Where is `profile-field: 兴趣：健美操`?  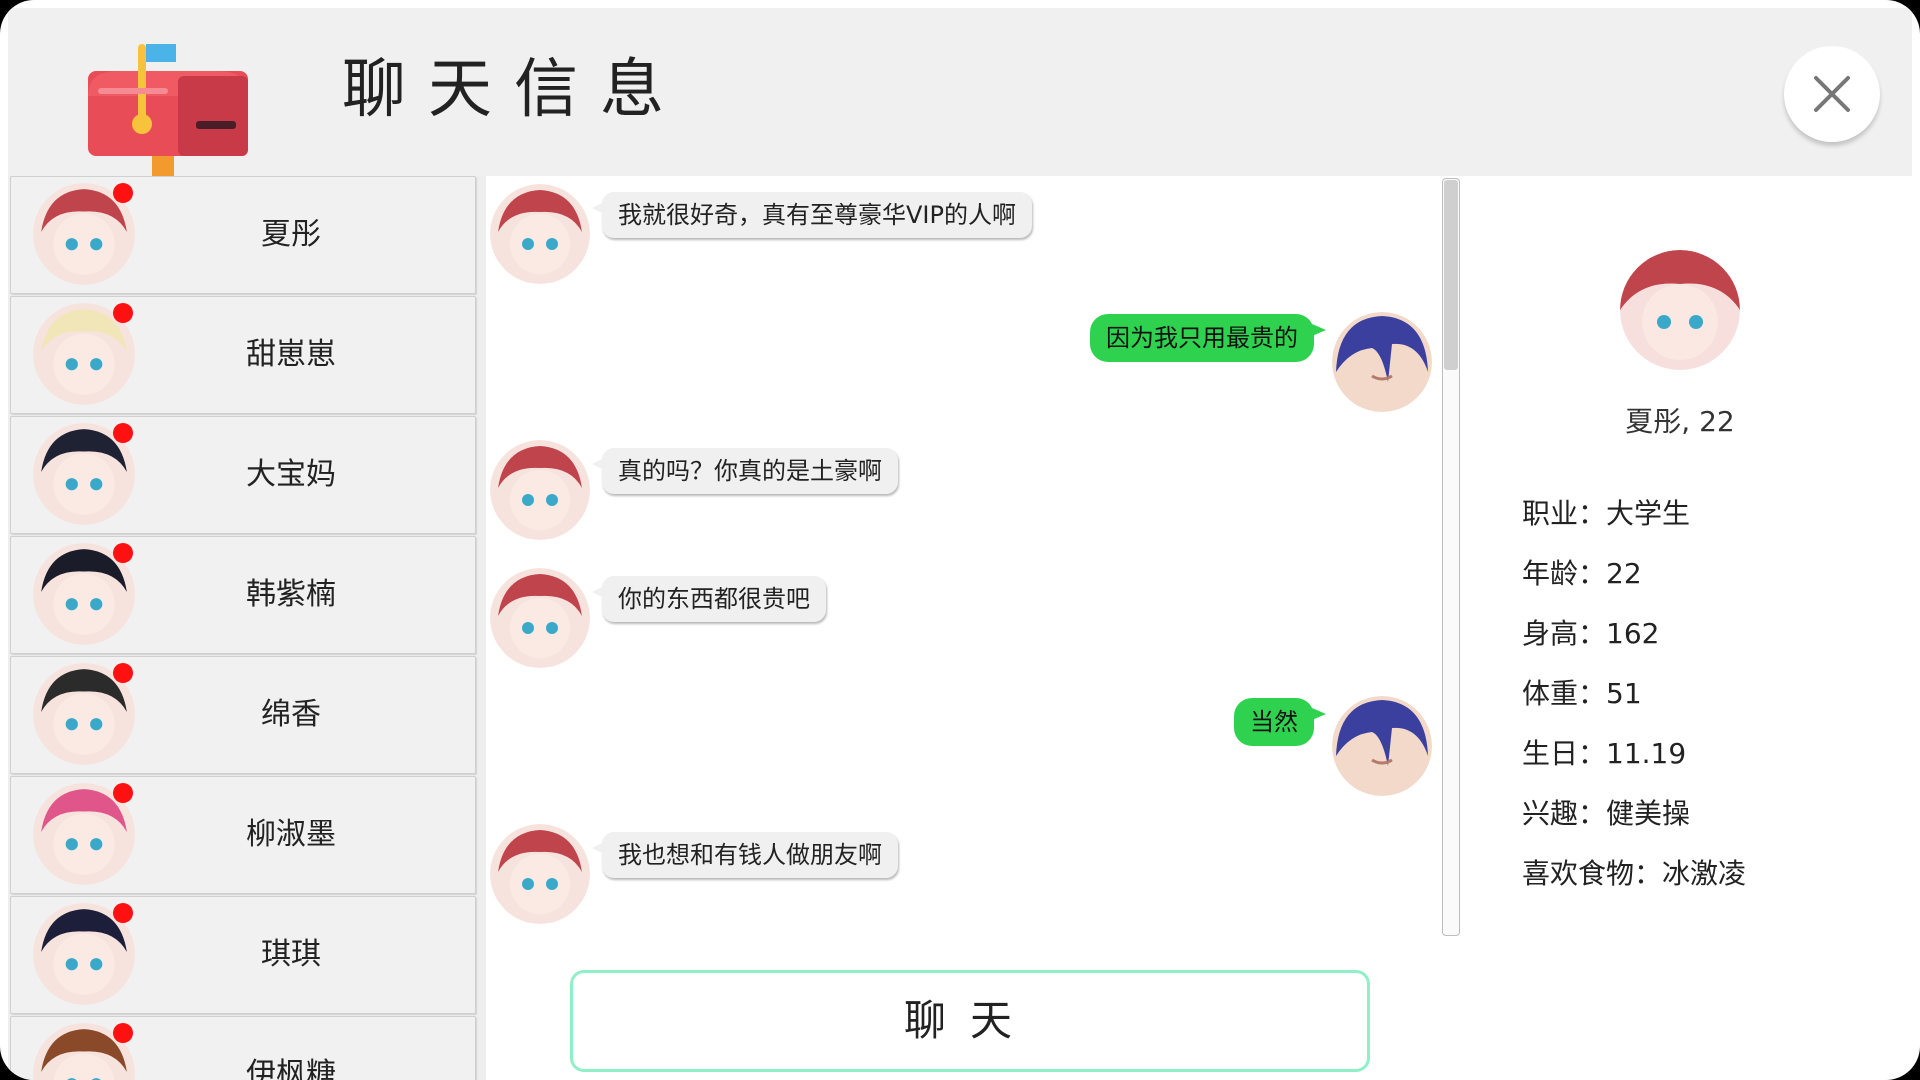 profile-field: 兴趣：健美操 is located at coordinates (1606, 812).